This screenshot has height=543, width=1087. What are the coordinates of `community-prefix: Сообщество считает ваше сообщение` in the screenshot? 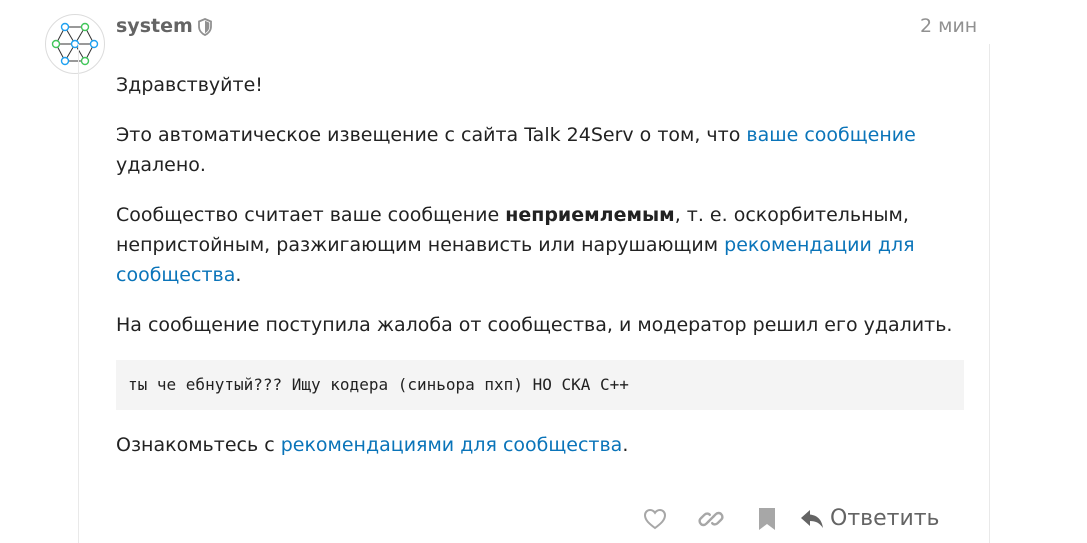 It's located at (311, 215).